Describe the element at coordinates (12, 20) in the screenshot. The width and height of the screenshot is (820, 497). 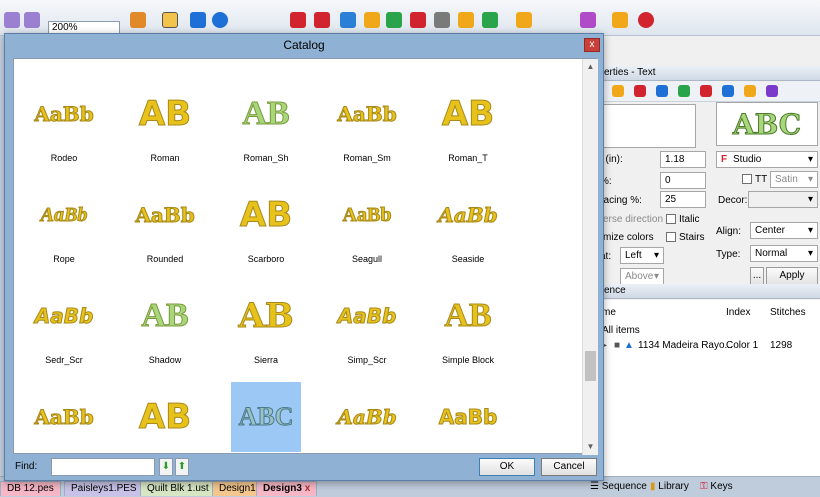
I see `back-arrow-icon` at that location.